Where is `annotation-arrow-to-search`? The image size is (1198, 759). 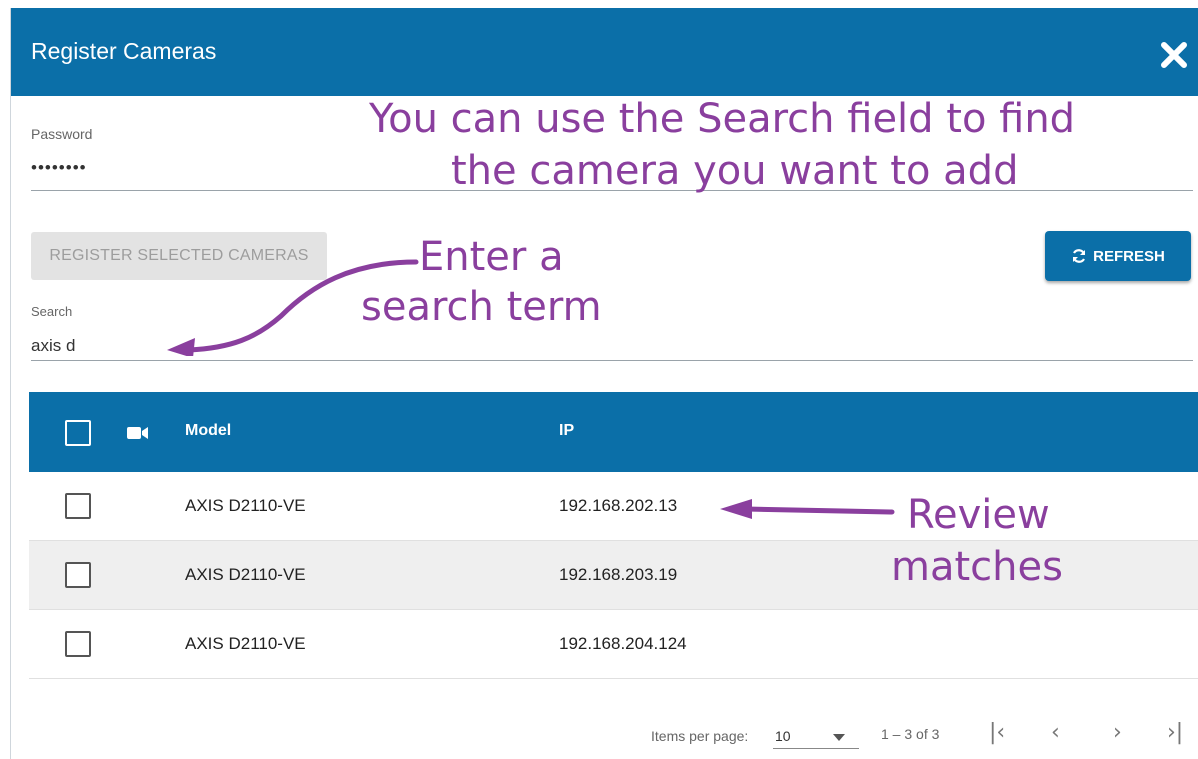 annotation-arrow-to-search is located at coordinates (293, 307).